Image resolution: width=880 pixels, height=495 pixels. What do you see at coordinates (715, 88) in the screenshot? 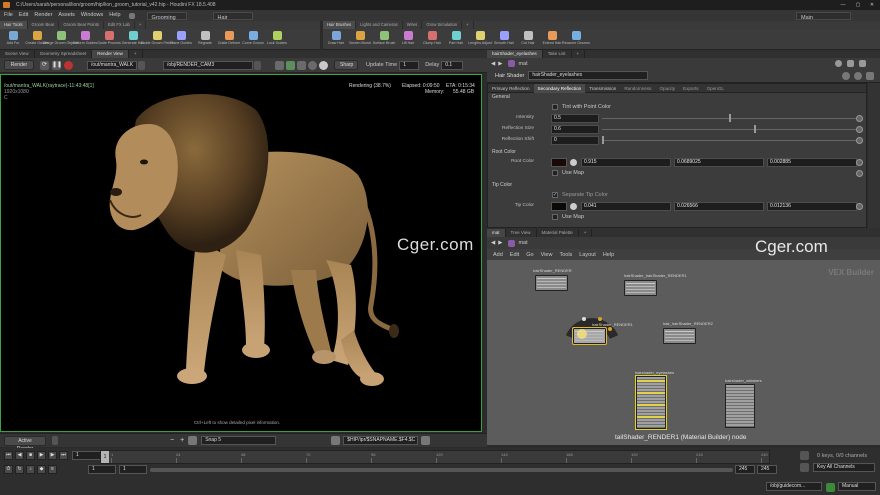
I see `tab-opengl: OpenGL` at bounding box center [715, 88].